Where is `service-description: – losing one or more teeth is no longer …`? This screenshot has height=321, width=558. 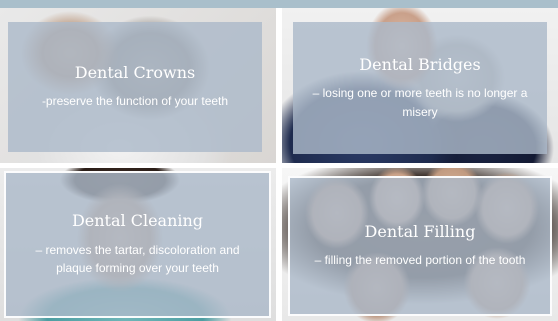 service-description: – losing one or more teeth is no longer … is located at coordinates (420, 102).